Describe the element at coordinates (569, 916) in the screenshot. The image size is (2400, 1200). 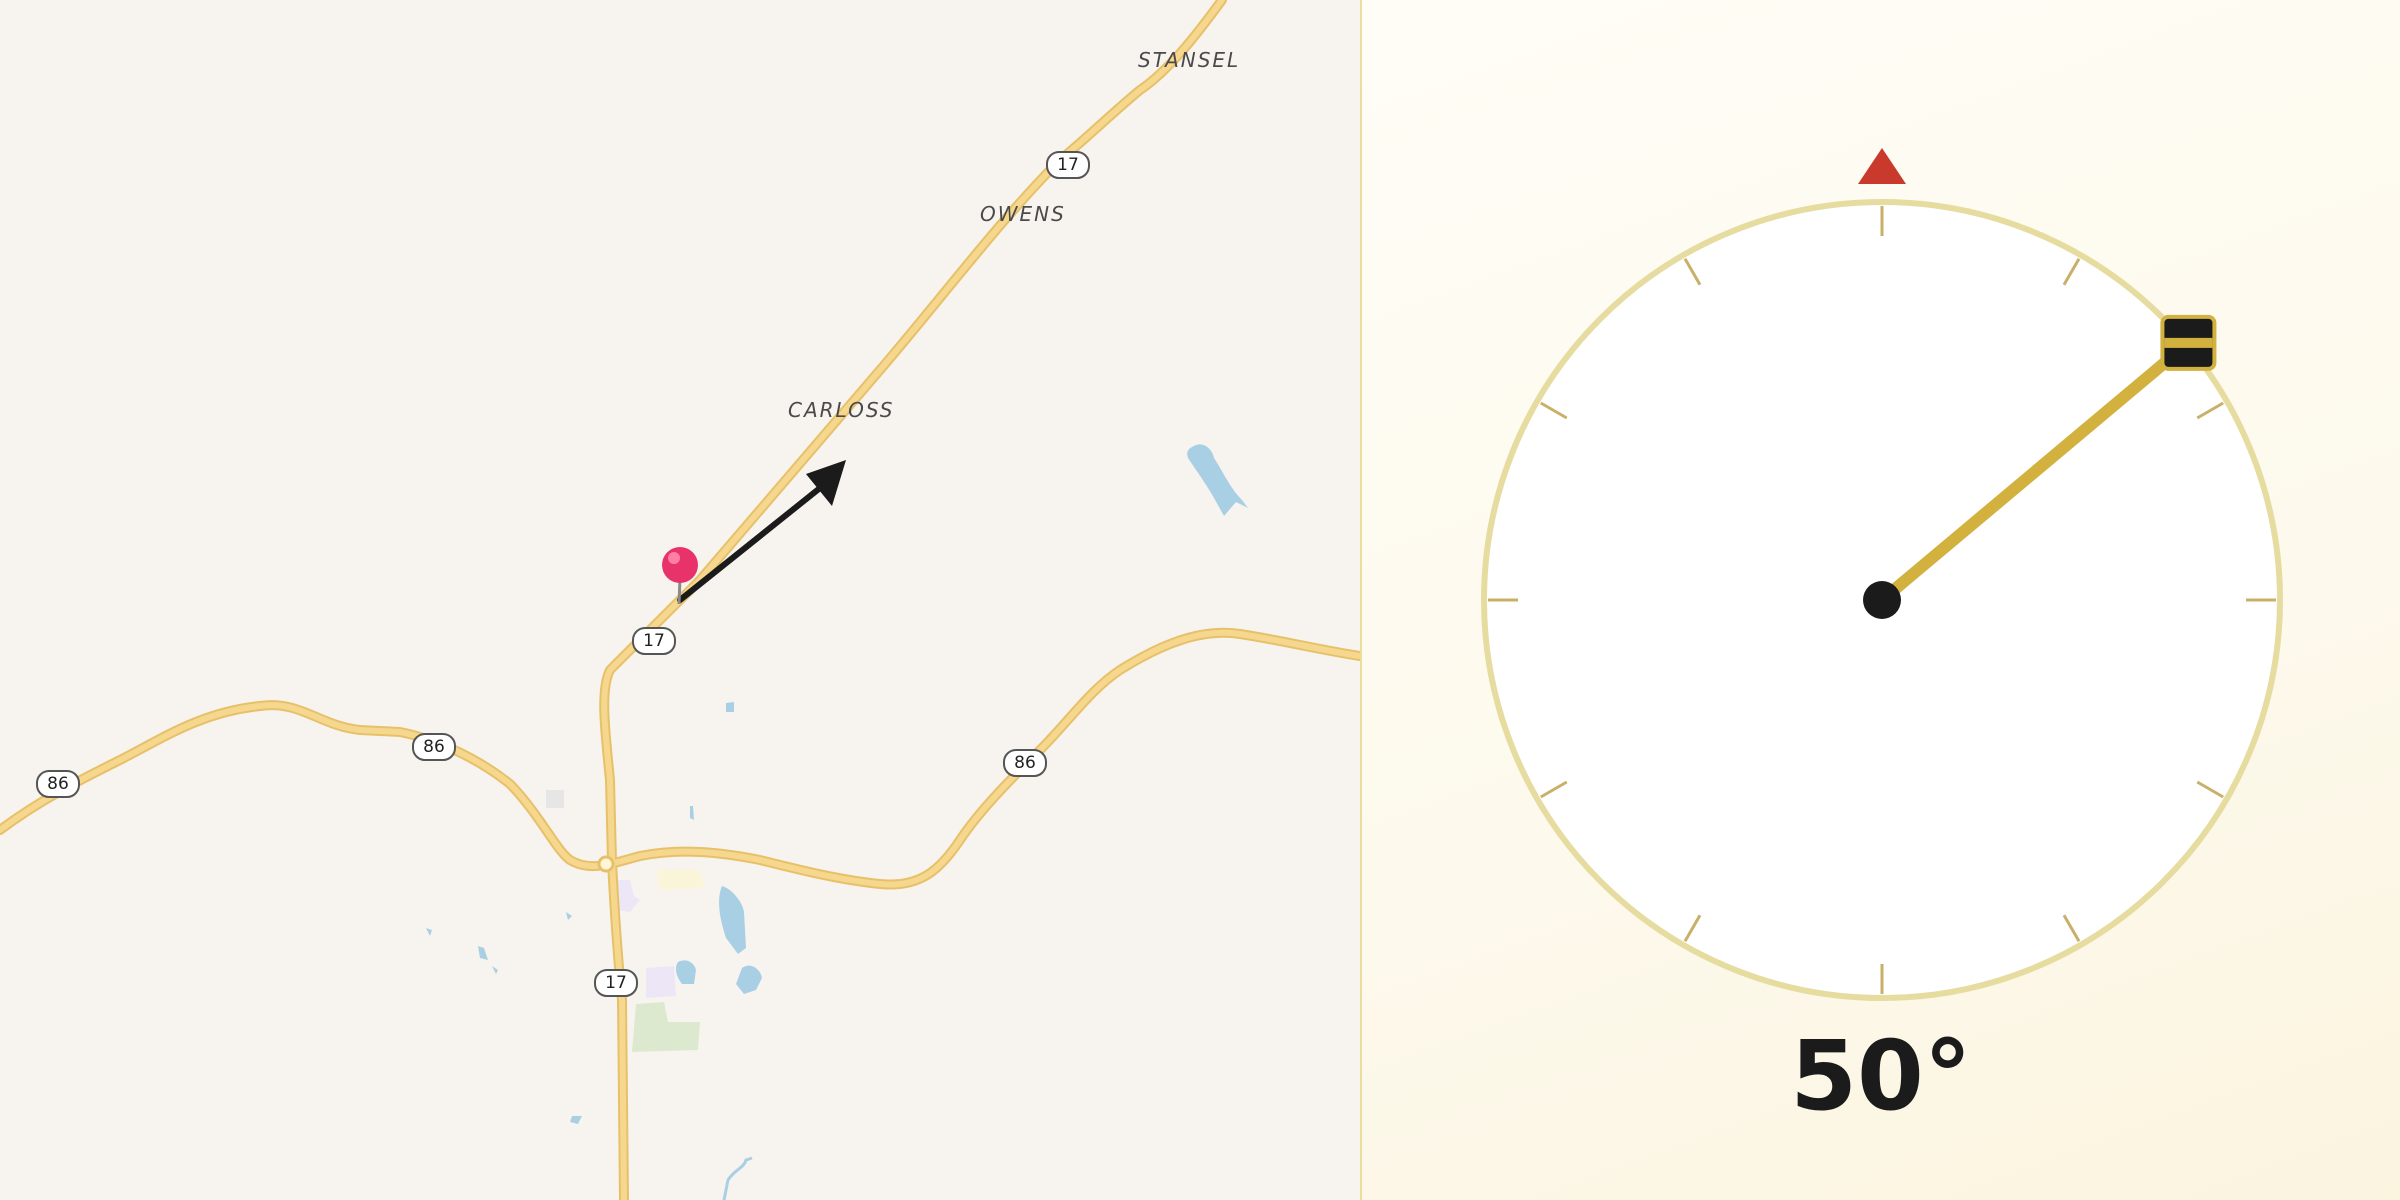
I see `pond-h` at that location.